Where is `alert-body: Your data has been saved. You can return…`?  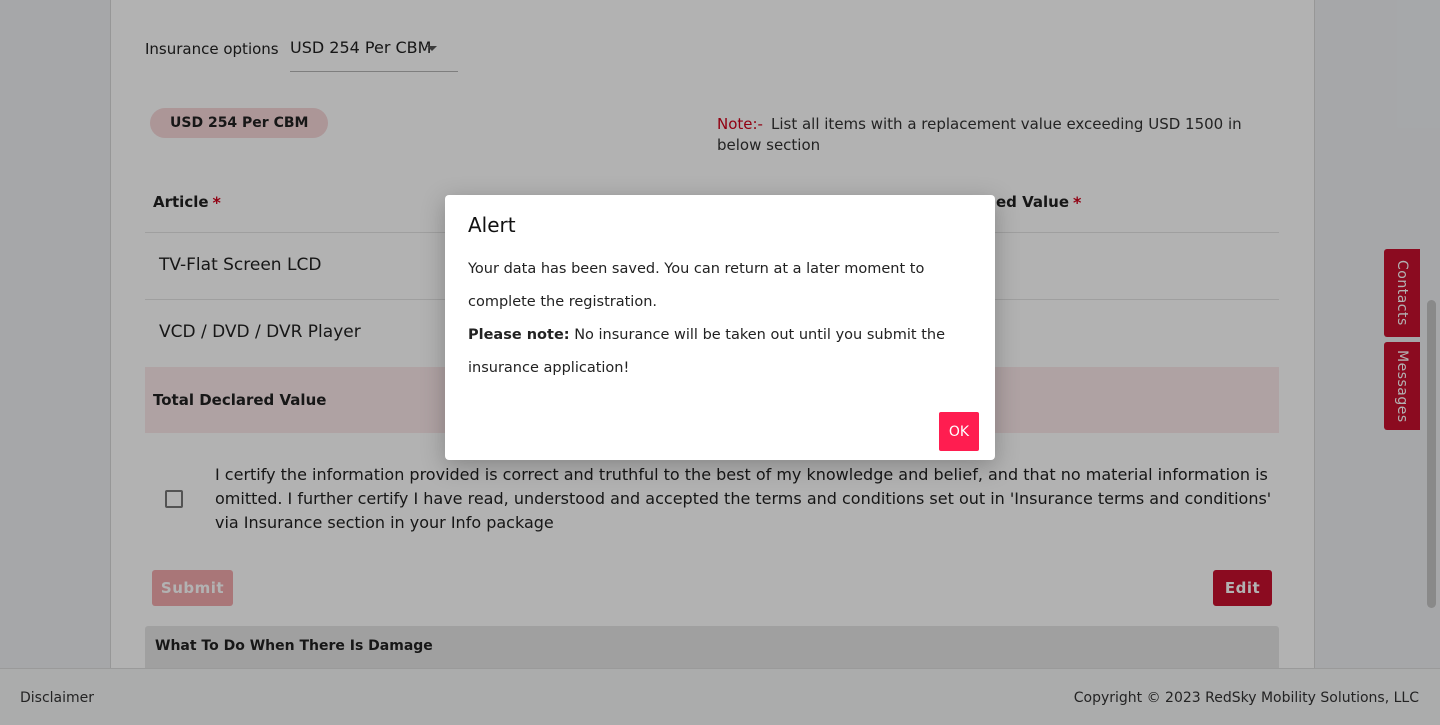
alert-body: Your data has been saved. You can return… is located at coordinates (723, 319).